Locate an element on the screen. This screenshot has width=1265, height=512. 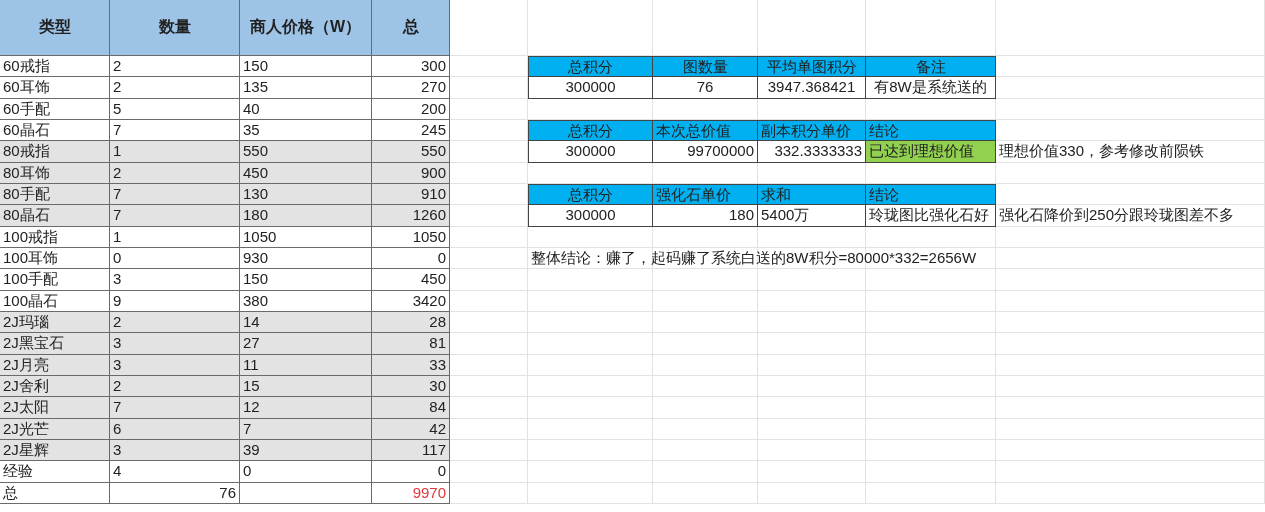
table-cell: 玲珑图比强化石好 is located at coordinates (931, 216).